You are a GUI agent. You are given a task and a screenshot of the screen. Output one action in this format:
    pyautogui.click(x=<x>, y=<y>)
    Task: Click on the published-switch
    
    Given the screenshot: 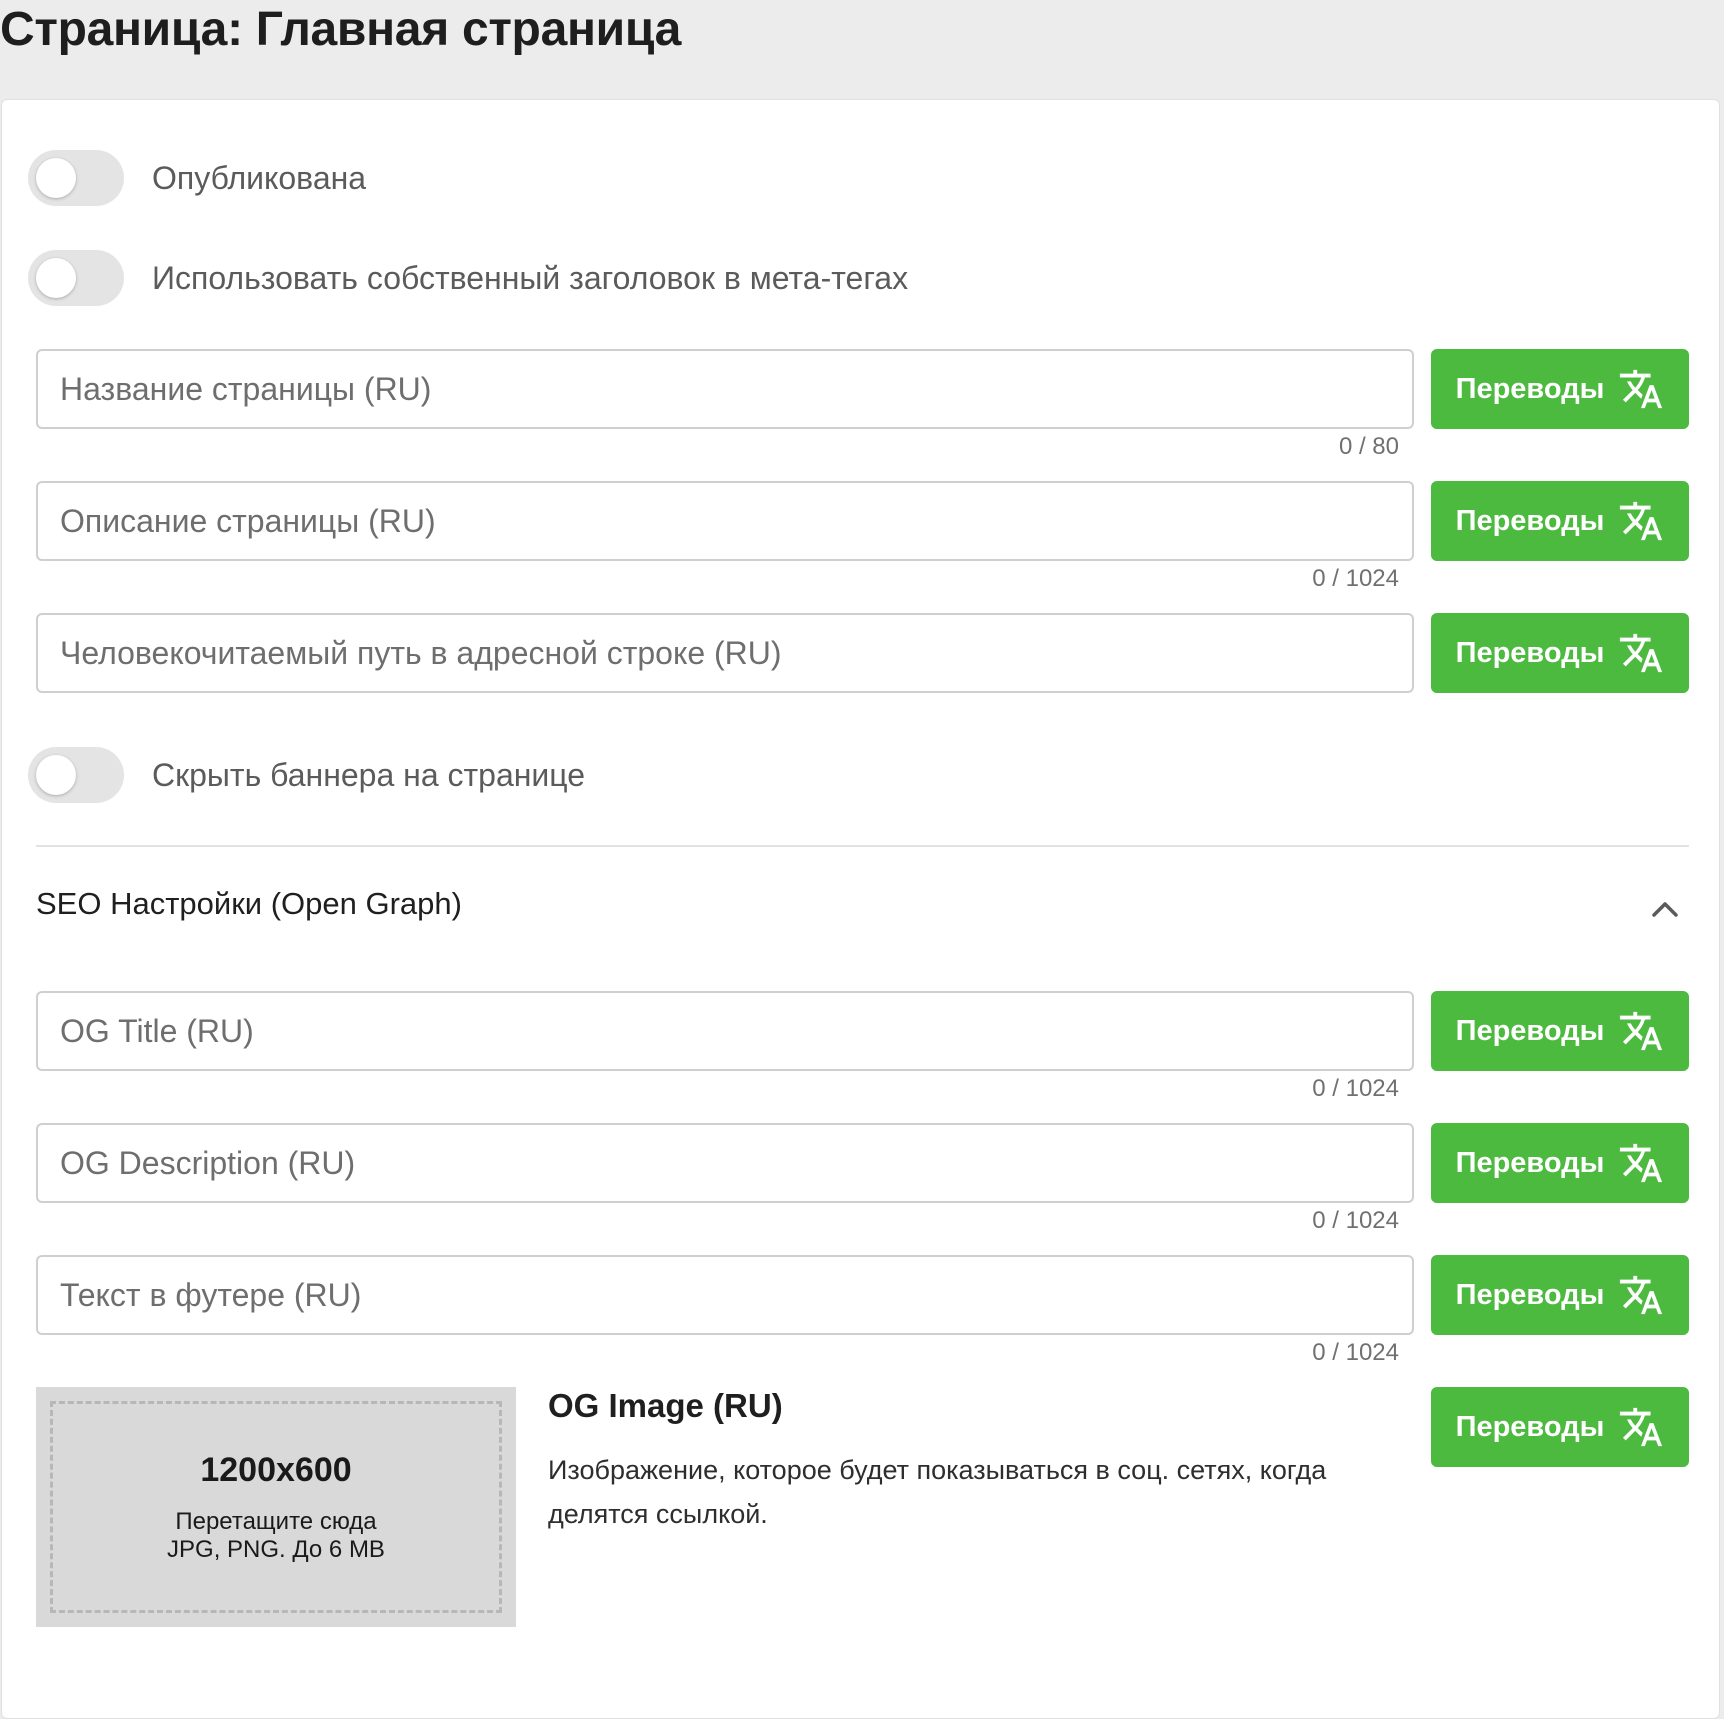 What is the action you would take?
    pyautogui.click(x=76, y=178)
    